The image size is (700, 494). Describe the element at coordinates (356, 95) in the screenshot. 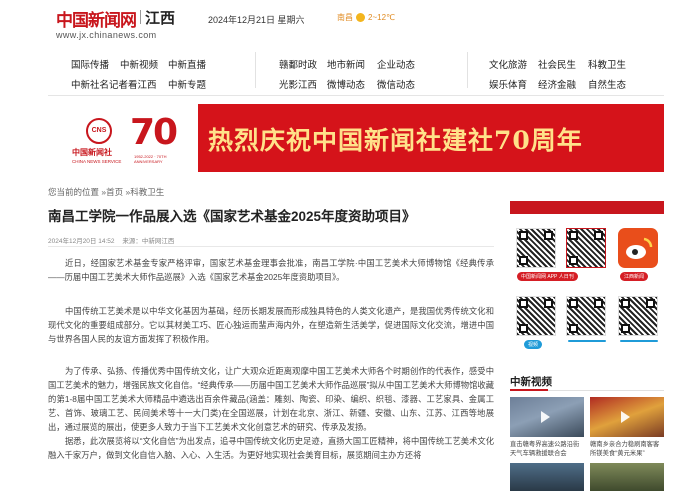

I see `nav-underline` at that location.